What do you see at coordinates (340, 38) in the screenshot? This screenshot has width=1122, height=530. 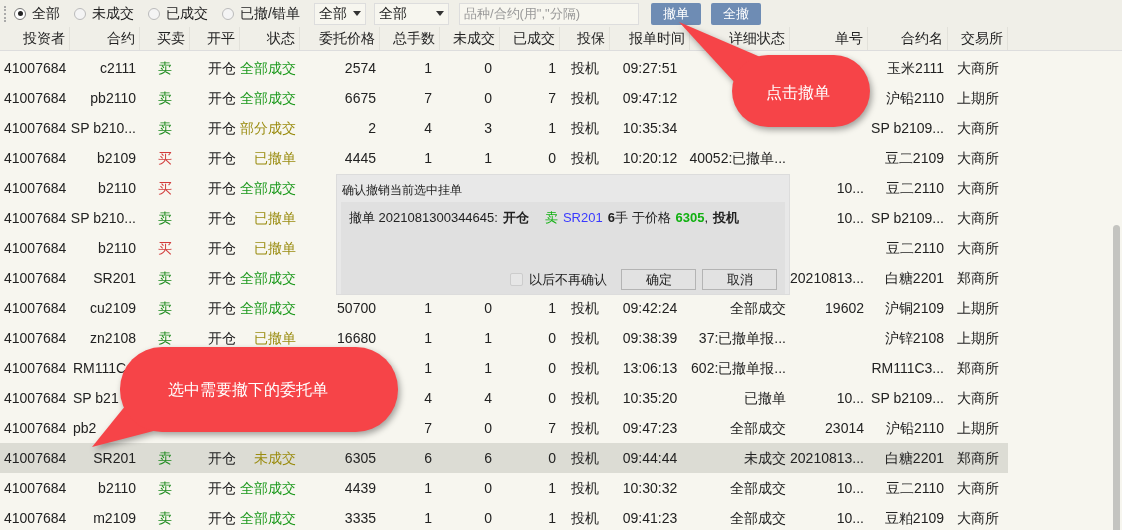 I see `column-header: 委托价格` at bounding box center [340, 38].